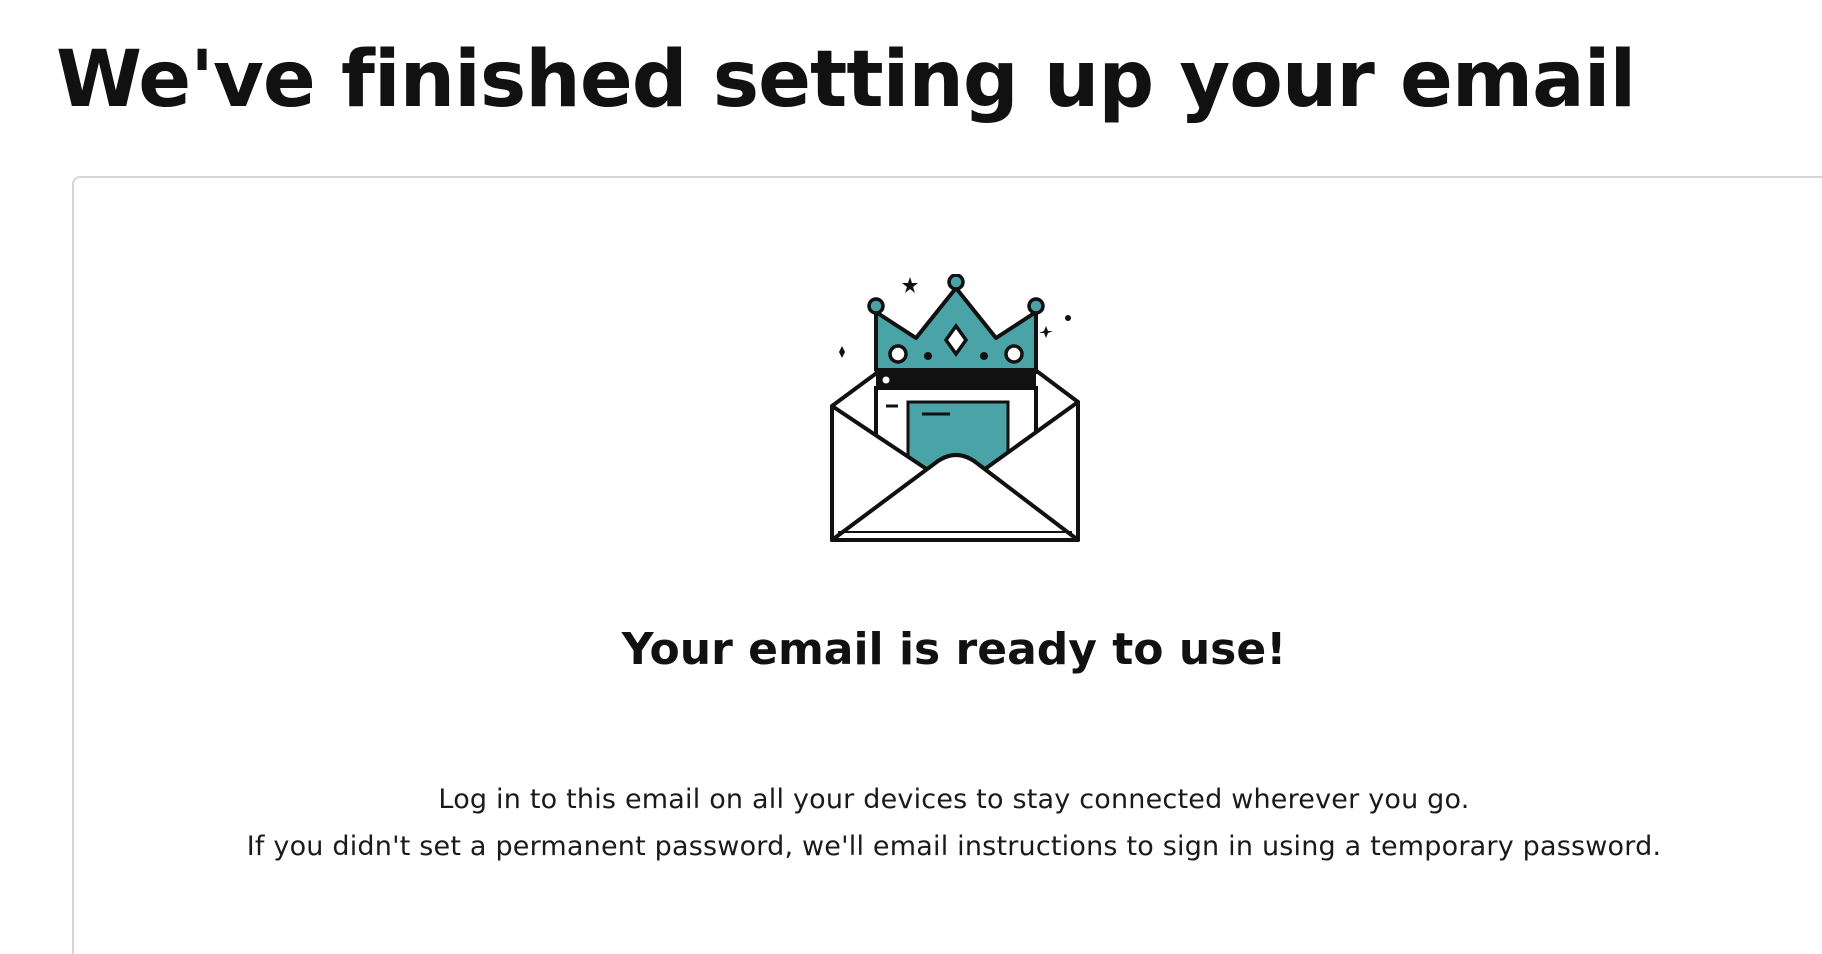 The image size is (1822, 954). What do you see at coordinates (955, 408) in the screenshot?
I see `envelope-with-crown-icon` at bounding box center [955, 408].